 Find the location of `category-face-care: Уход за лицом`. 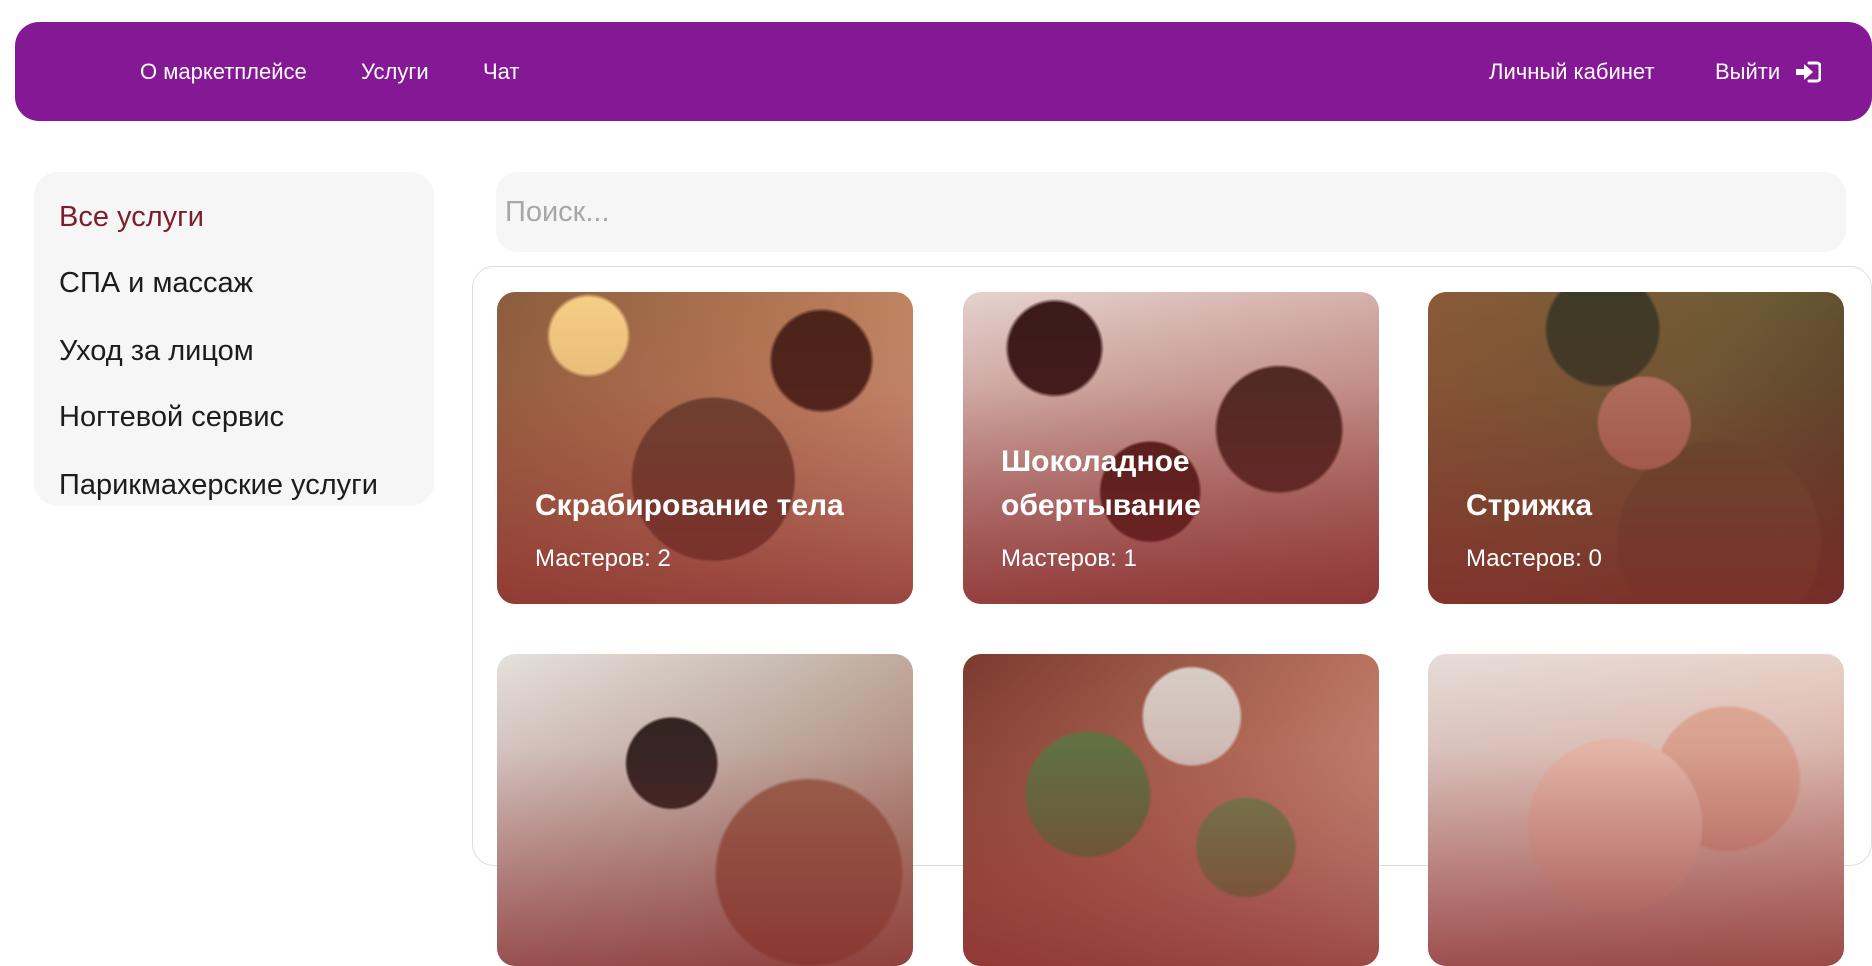

category-face-care: Уход за лицом is located at coordinates (156, 351).